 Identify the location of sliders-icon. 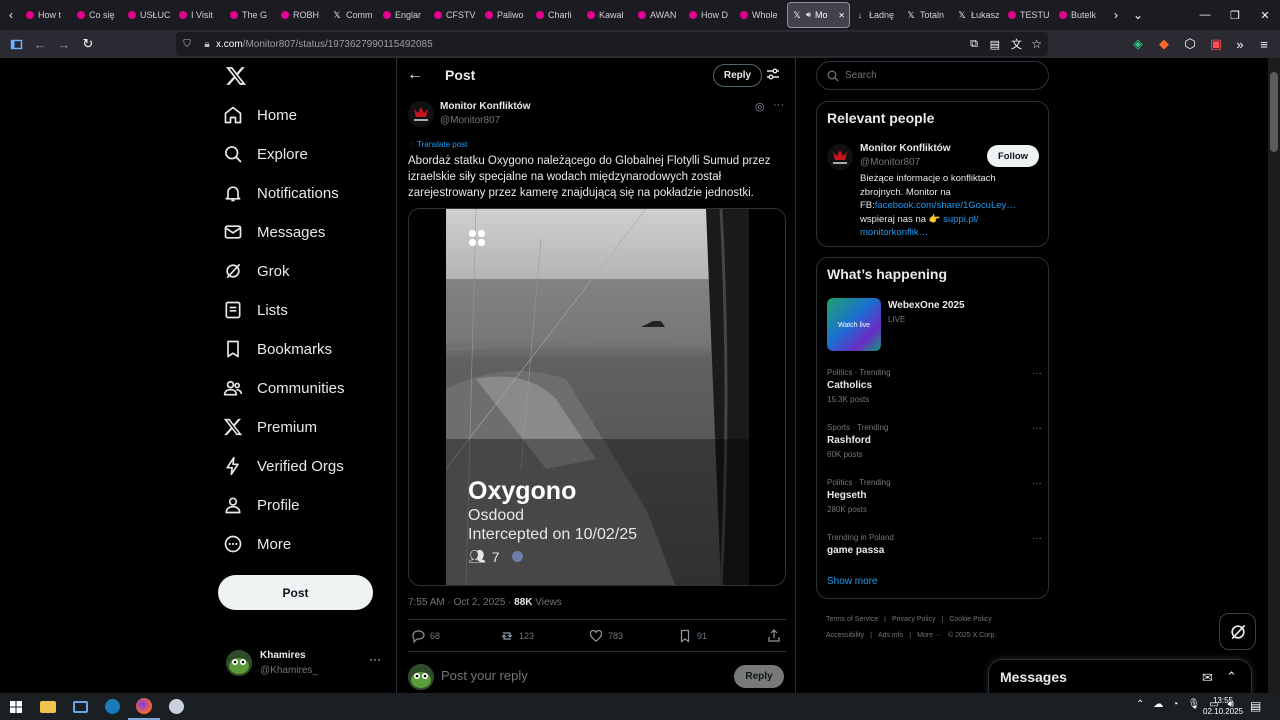
(773, 75).